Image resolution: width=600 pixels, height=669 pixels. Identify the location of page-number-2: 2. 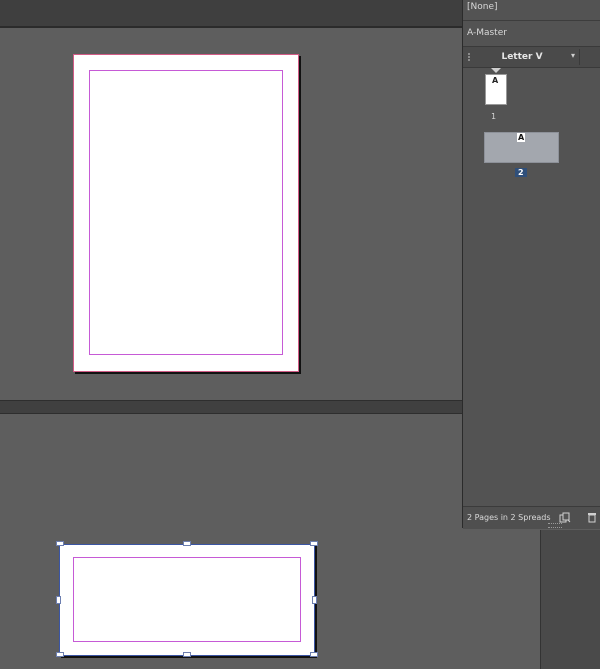
(521, 172).